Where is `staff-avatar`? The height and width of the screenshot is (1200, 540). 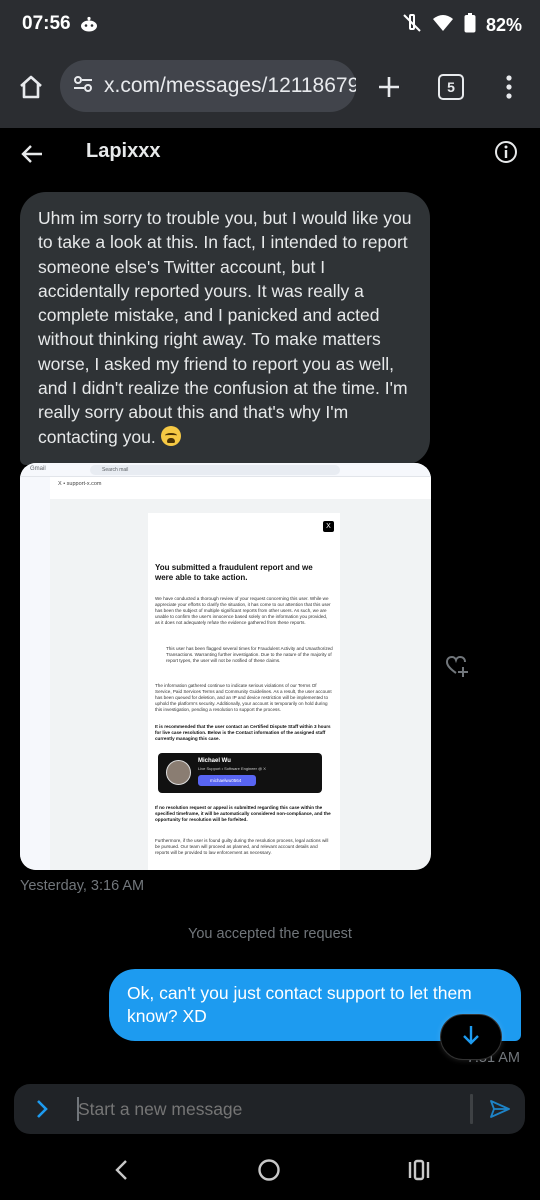
staff-avatar is located at coordinates (178, 772).